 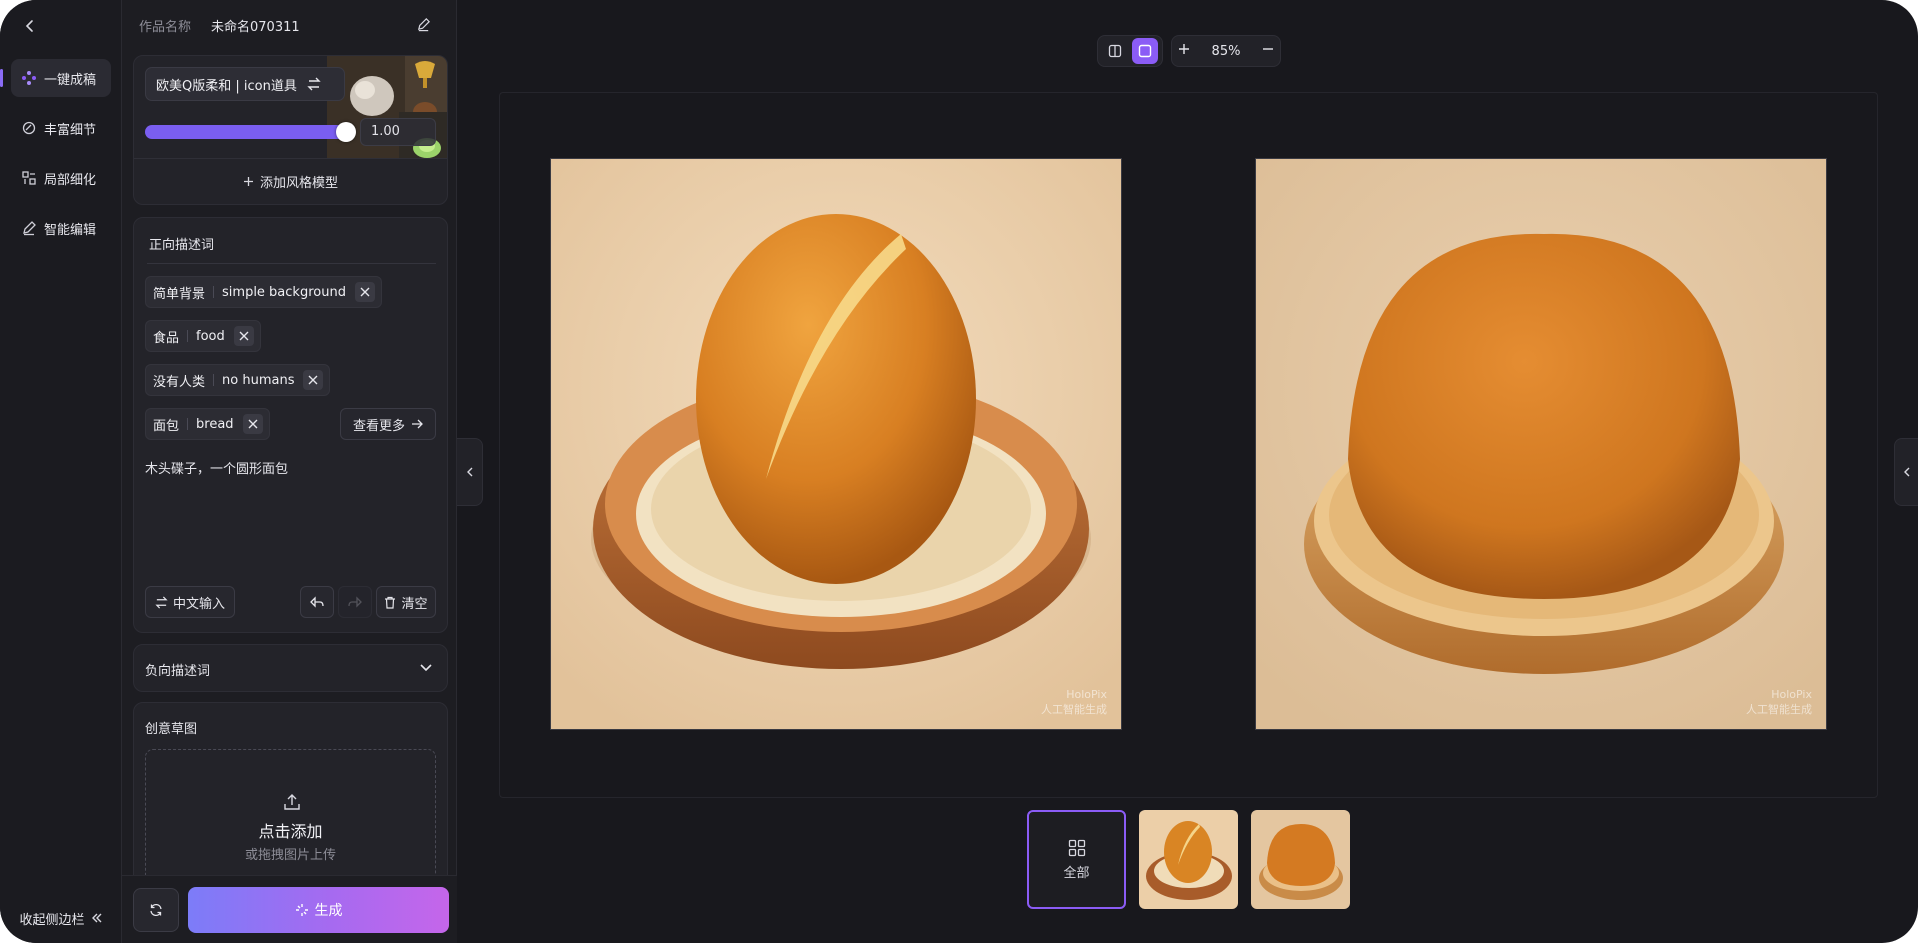 What do you see at coordinates (215, 424) in the screenshot?
I see `tag-en: bread` at bounding box center [215, 424].